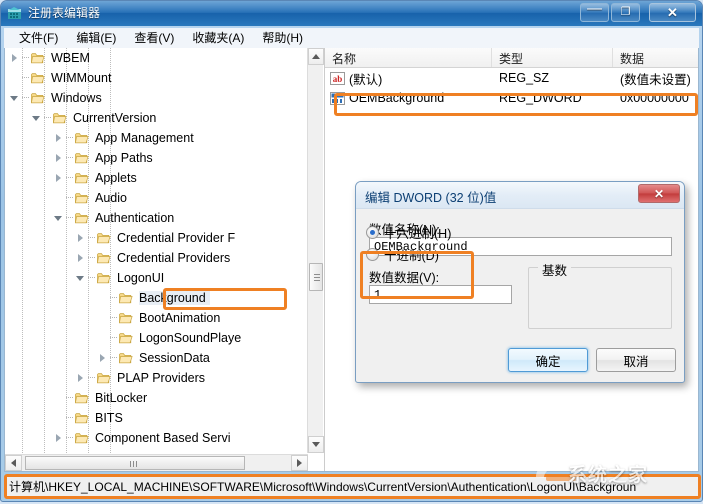 The image size is (703, 504). I want to click on tree-item-label: Background, so click(174, 298).